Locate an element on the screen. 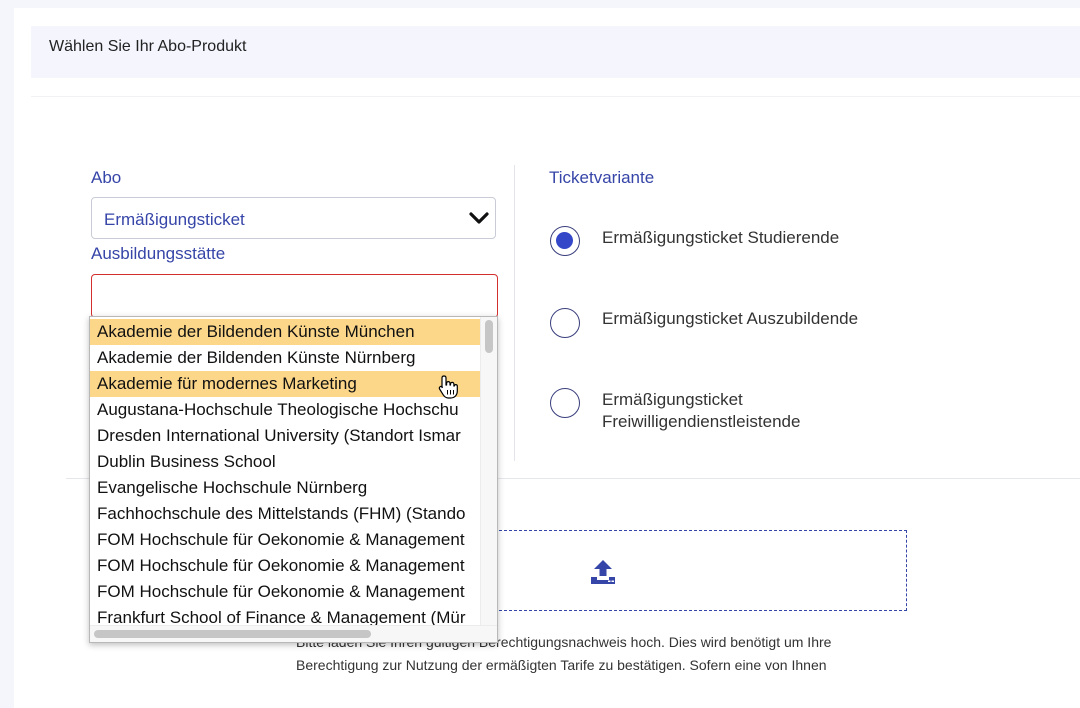 The width and height of the screenshot is (1080, 708). dropdown-horizontal-scrollbar is located at coordinates (293, 633).